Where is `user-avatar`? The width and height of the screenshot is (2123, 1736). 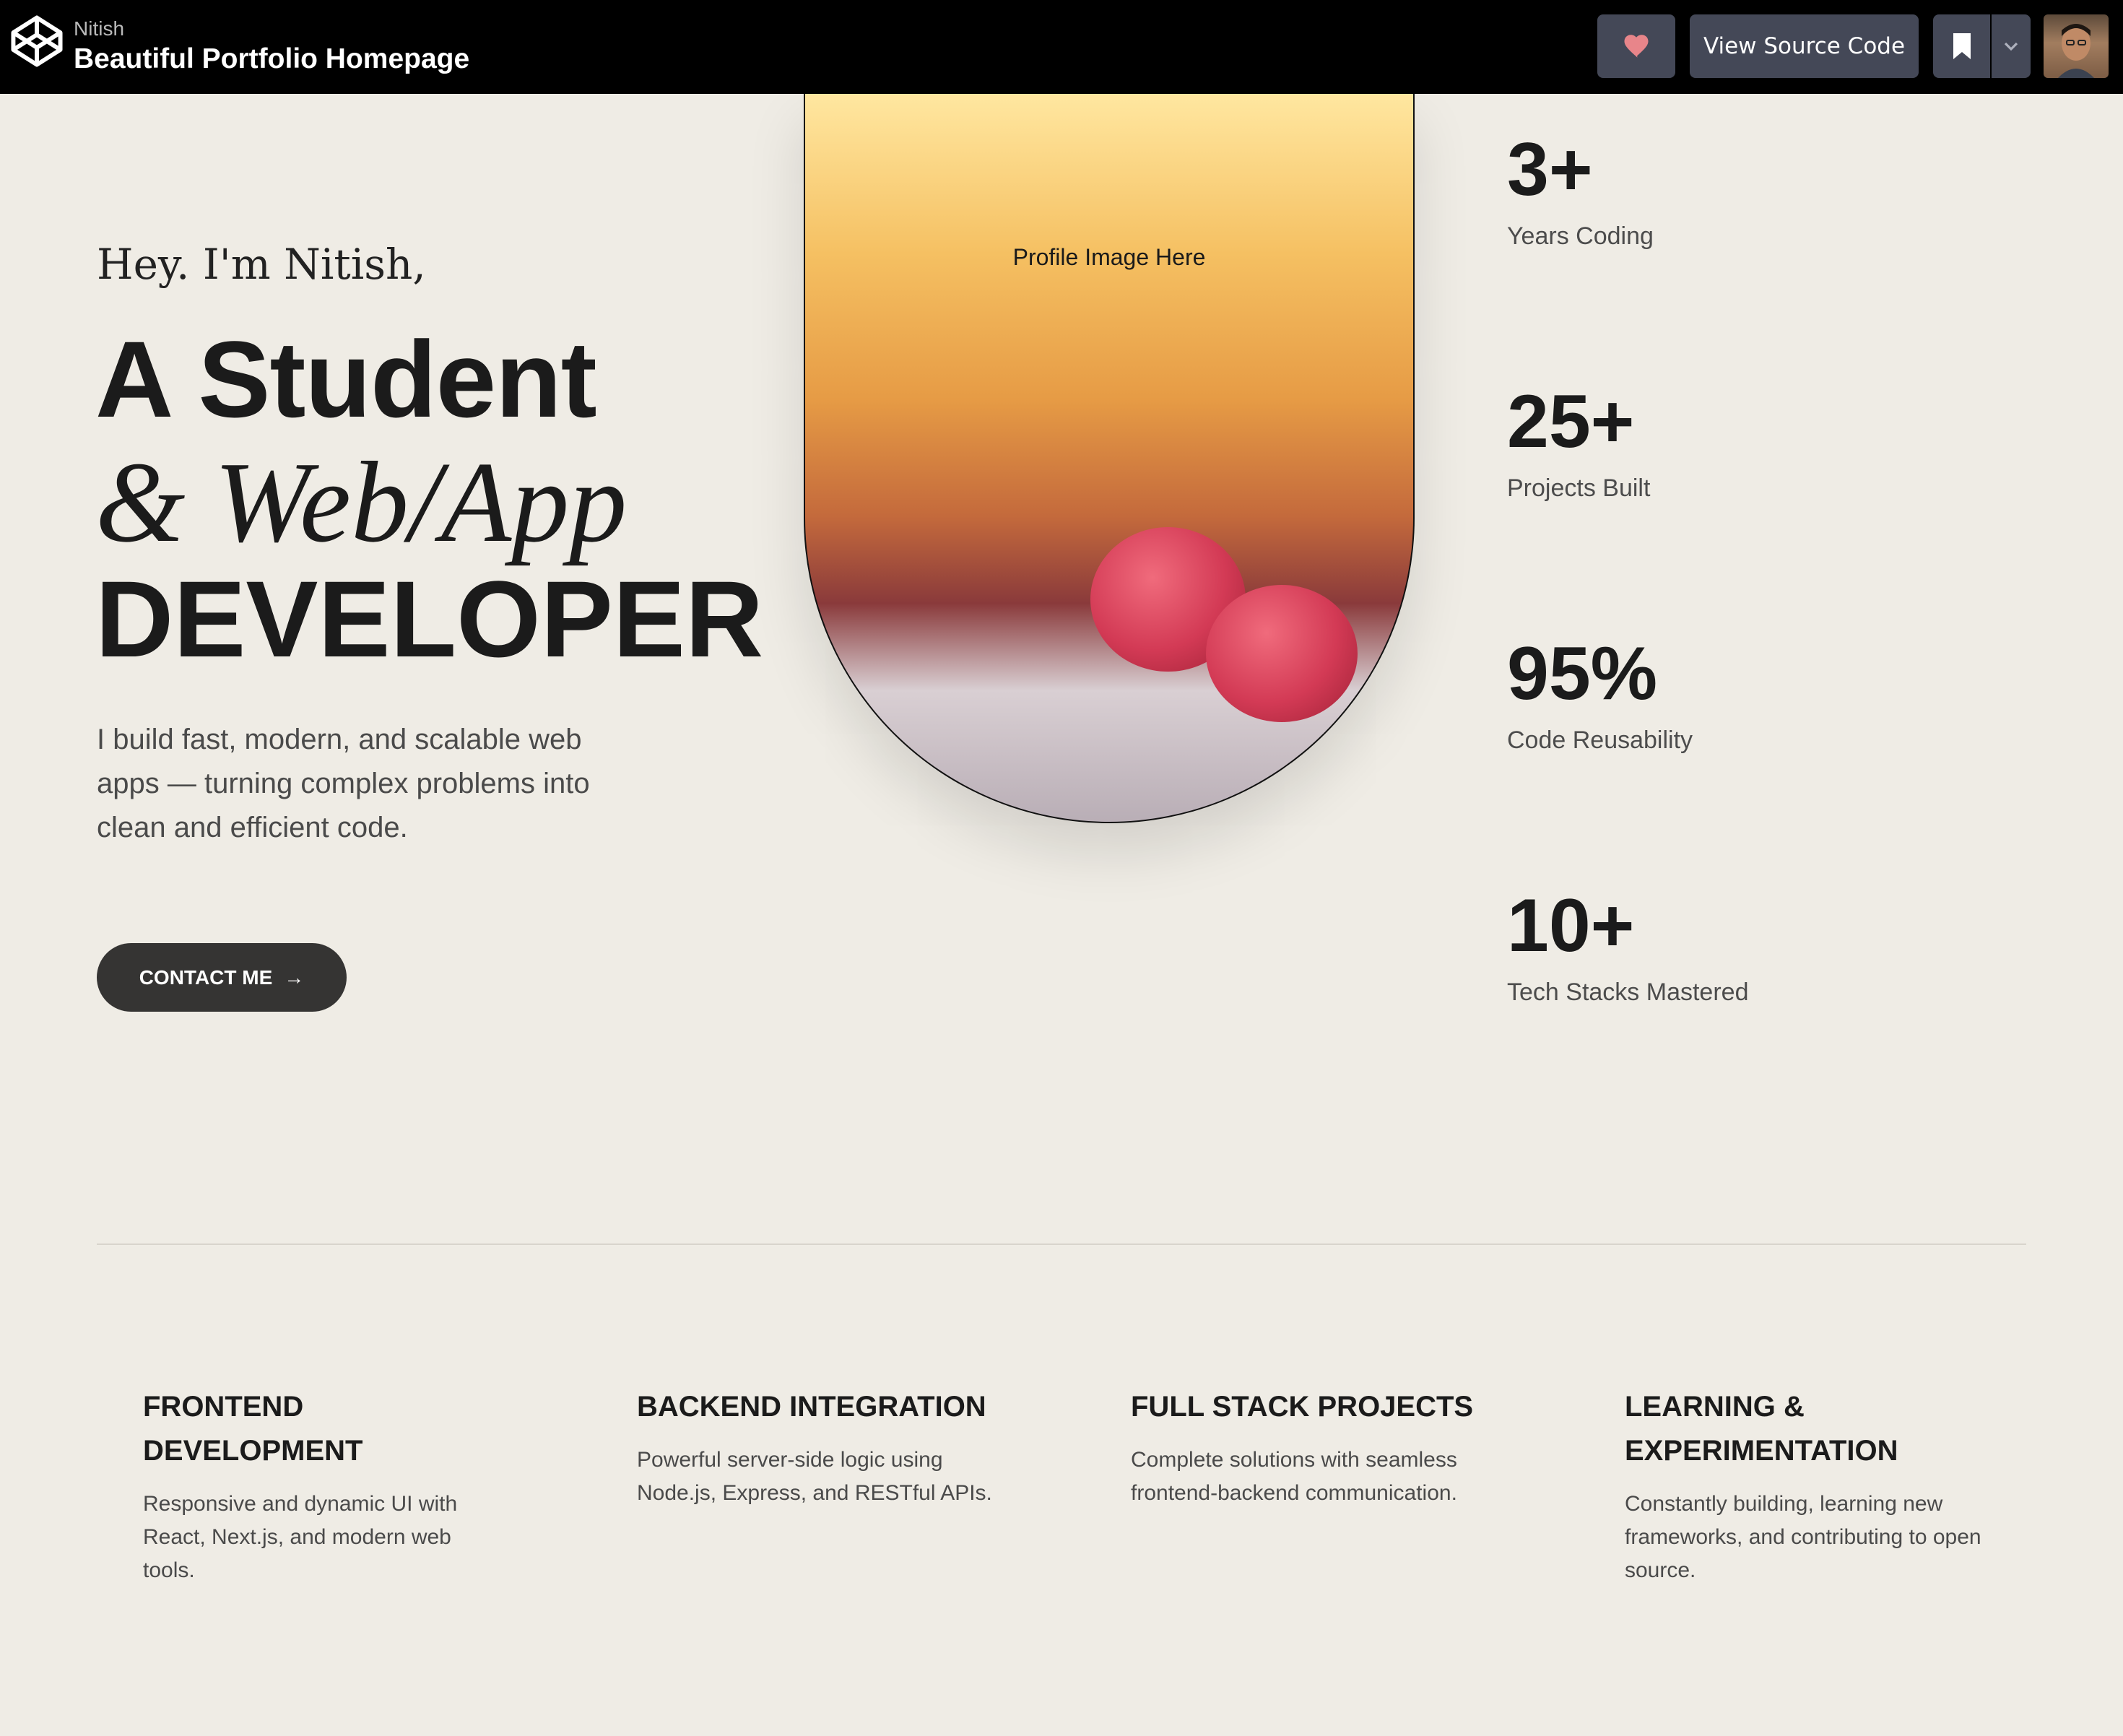 user-avatar is located at coordinates (2076, 46).